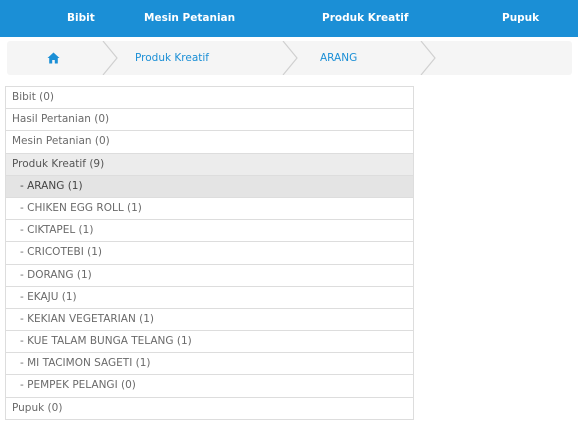 Image resolution: width=578 pixels, height=434 pixels. What do you see at coordinates (81, 18) in the screenshot?
I see `nav-item-bibit: Bibit` at bounding box center [81, 18].